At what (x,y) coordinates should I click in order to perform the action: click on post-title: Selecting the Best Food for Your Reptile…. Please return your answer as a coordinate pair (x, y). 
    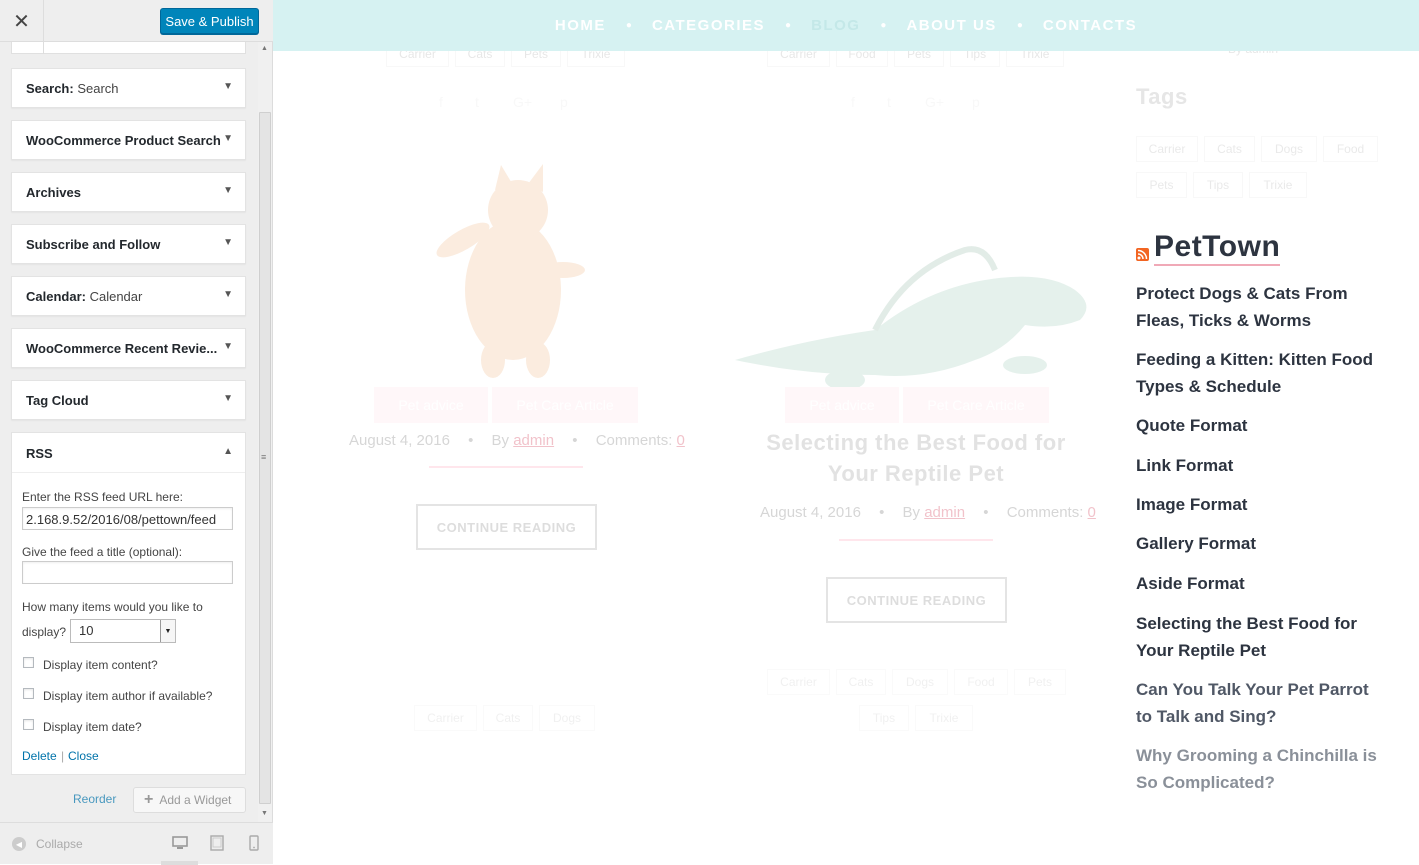
    Looking at the image, I should click on (916, 458).